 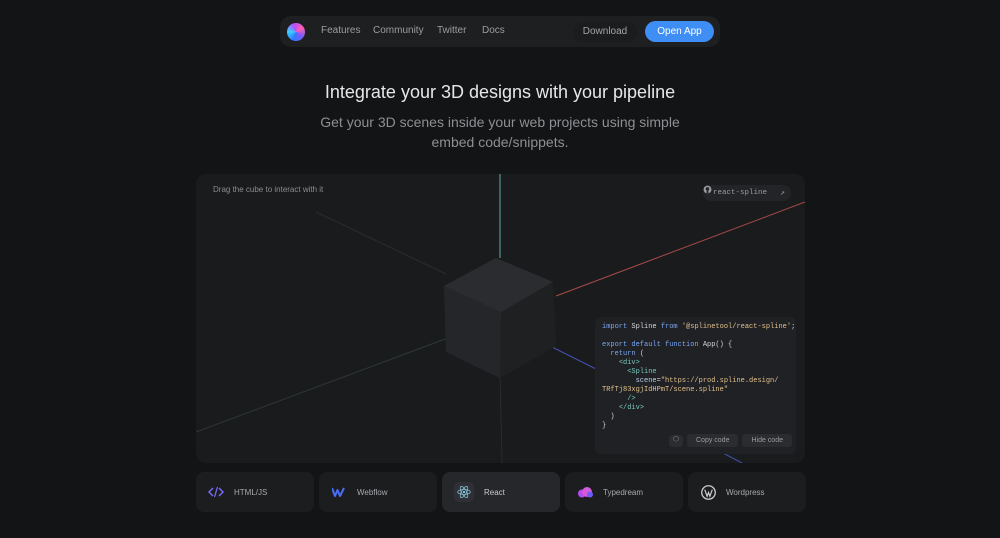 What do you see at coordinates (608, 417) in the screenshot?
I see `code-line-11: )` at bounding box center [608, 417].